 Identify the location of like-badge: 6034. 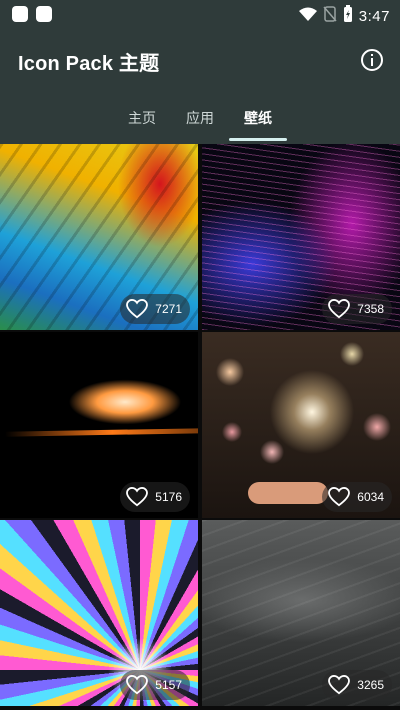
(357, 497).